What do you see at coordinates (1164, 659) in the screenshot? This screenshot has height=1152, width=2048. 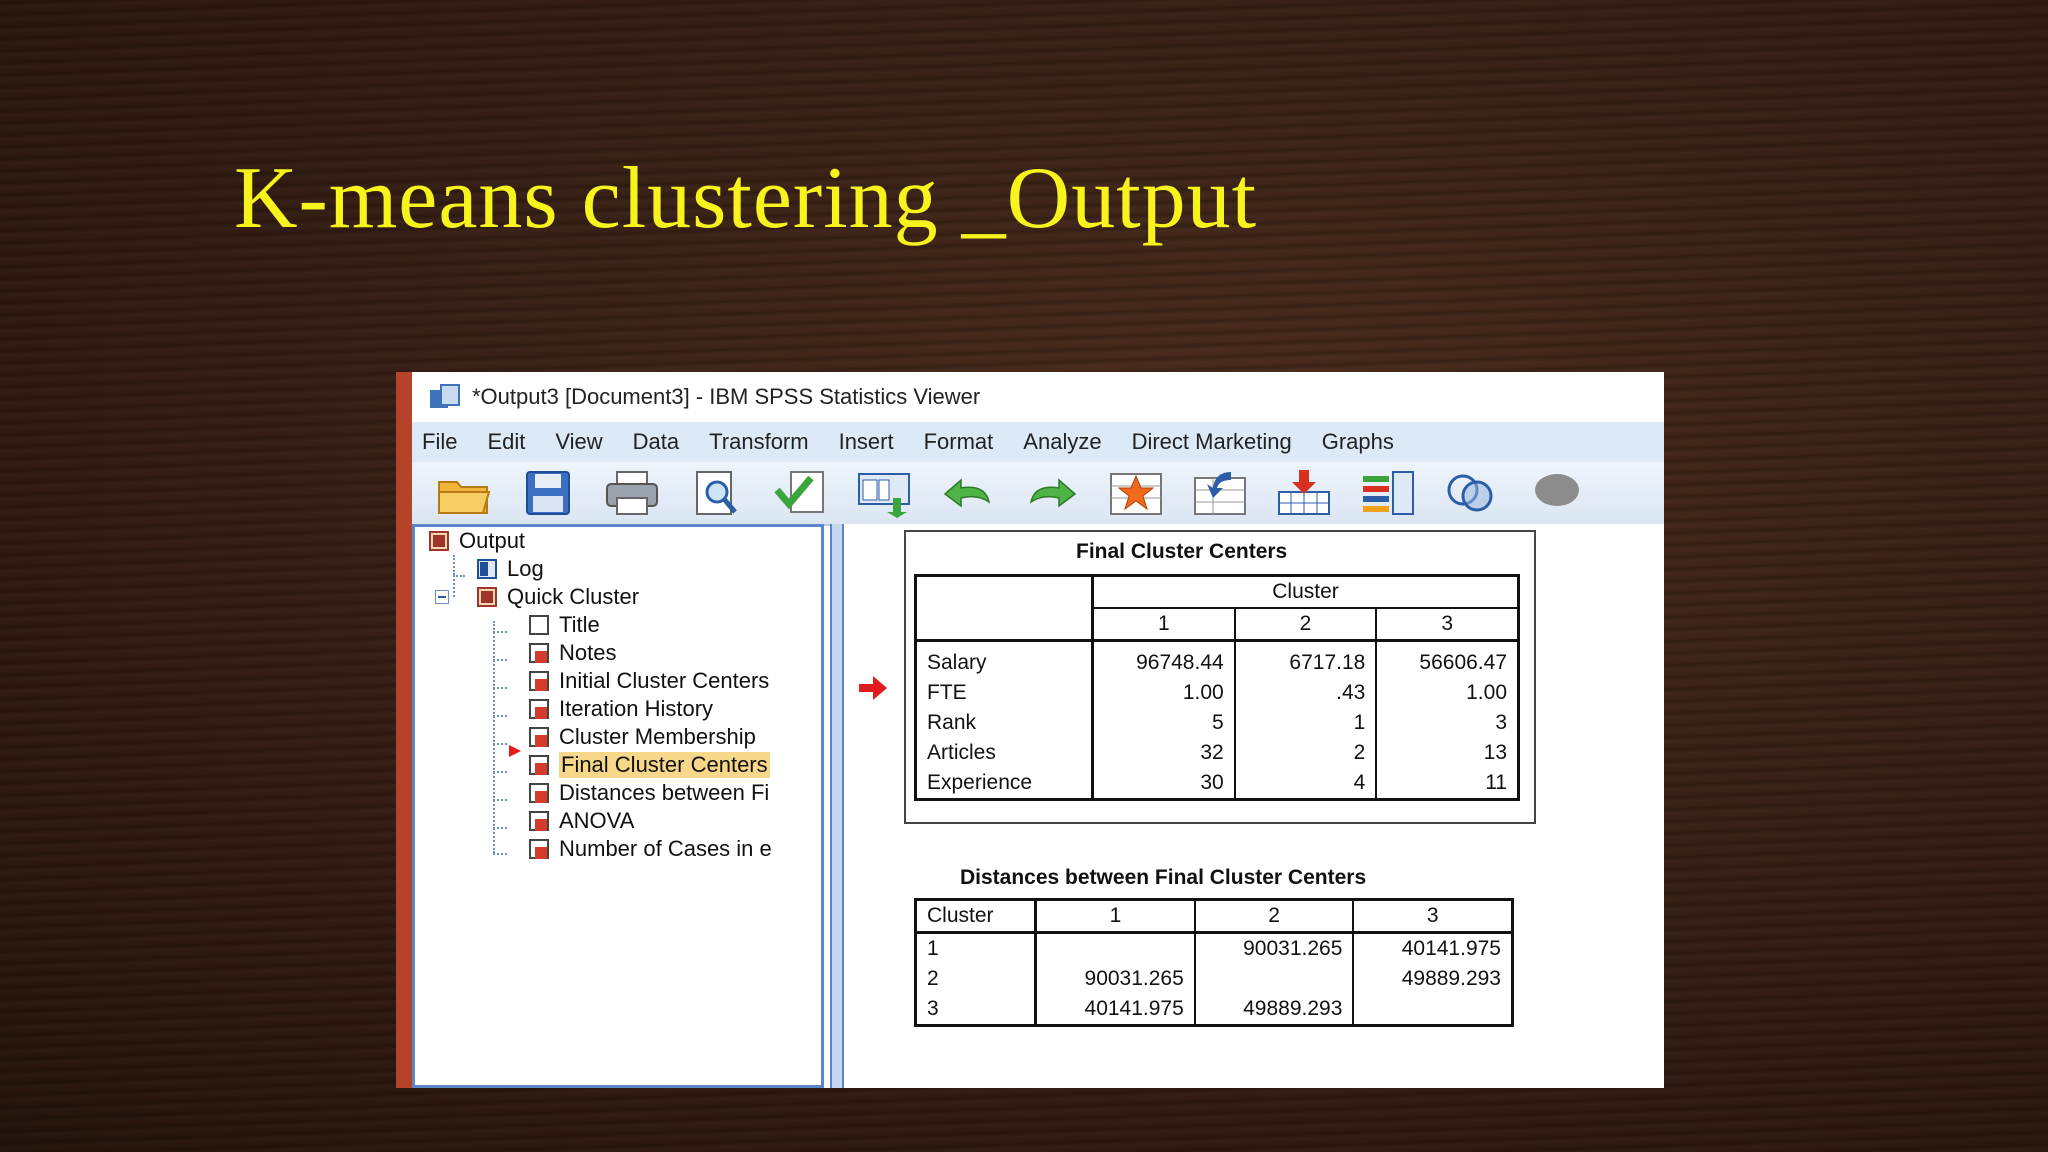 I see `cell-value: 96748.44` at bounding box center [1164, 659].